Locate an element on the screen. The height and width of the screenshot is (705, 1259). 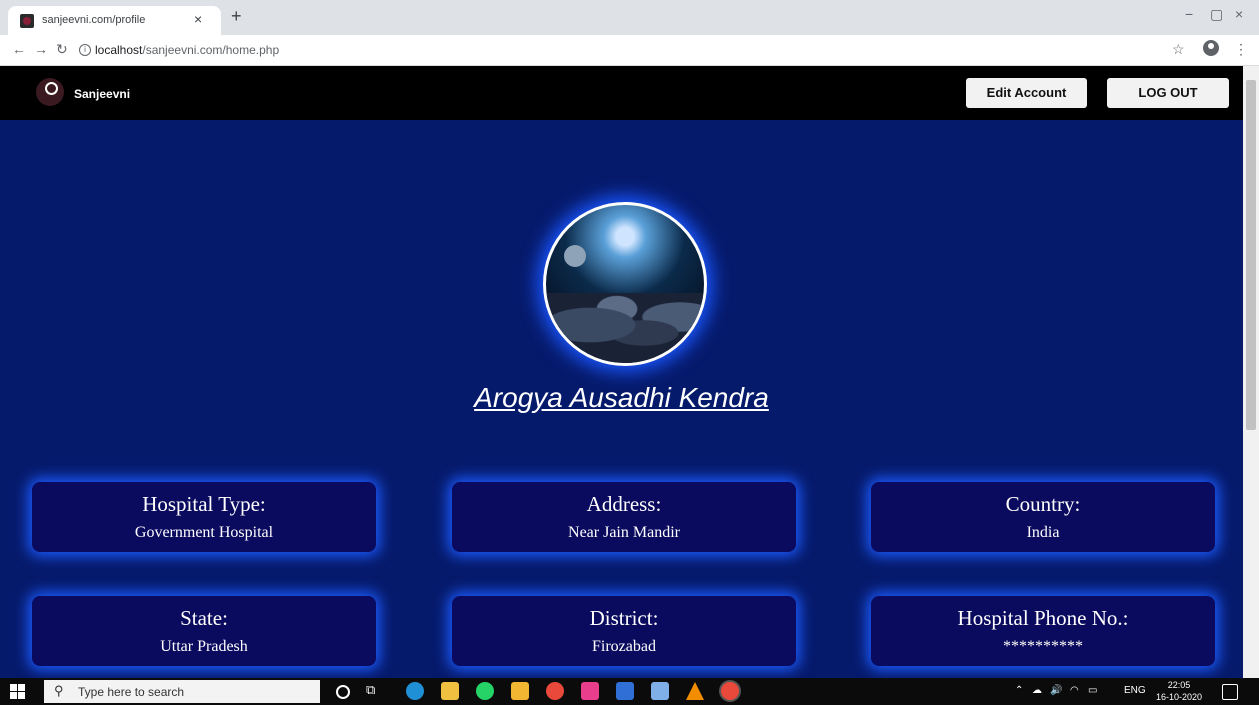
system-clock: 22:05 16-10-2020 is located at coordinates (1179, 691).